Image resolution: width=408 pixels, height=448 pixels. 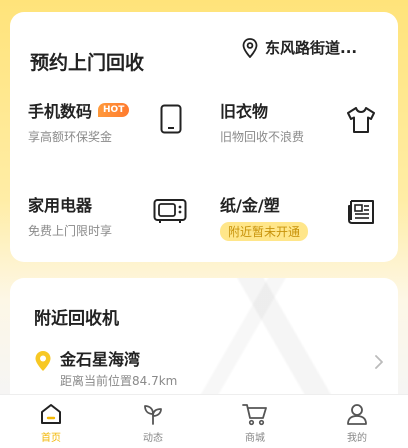 What do you see at coordinates (119, 381) in the screenshot?
I see `station-distance: 距离当前位置84.7km` at bounding box center [119, 381].